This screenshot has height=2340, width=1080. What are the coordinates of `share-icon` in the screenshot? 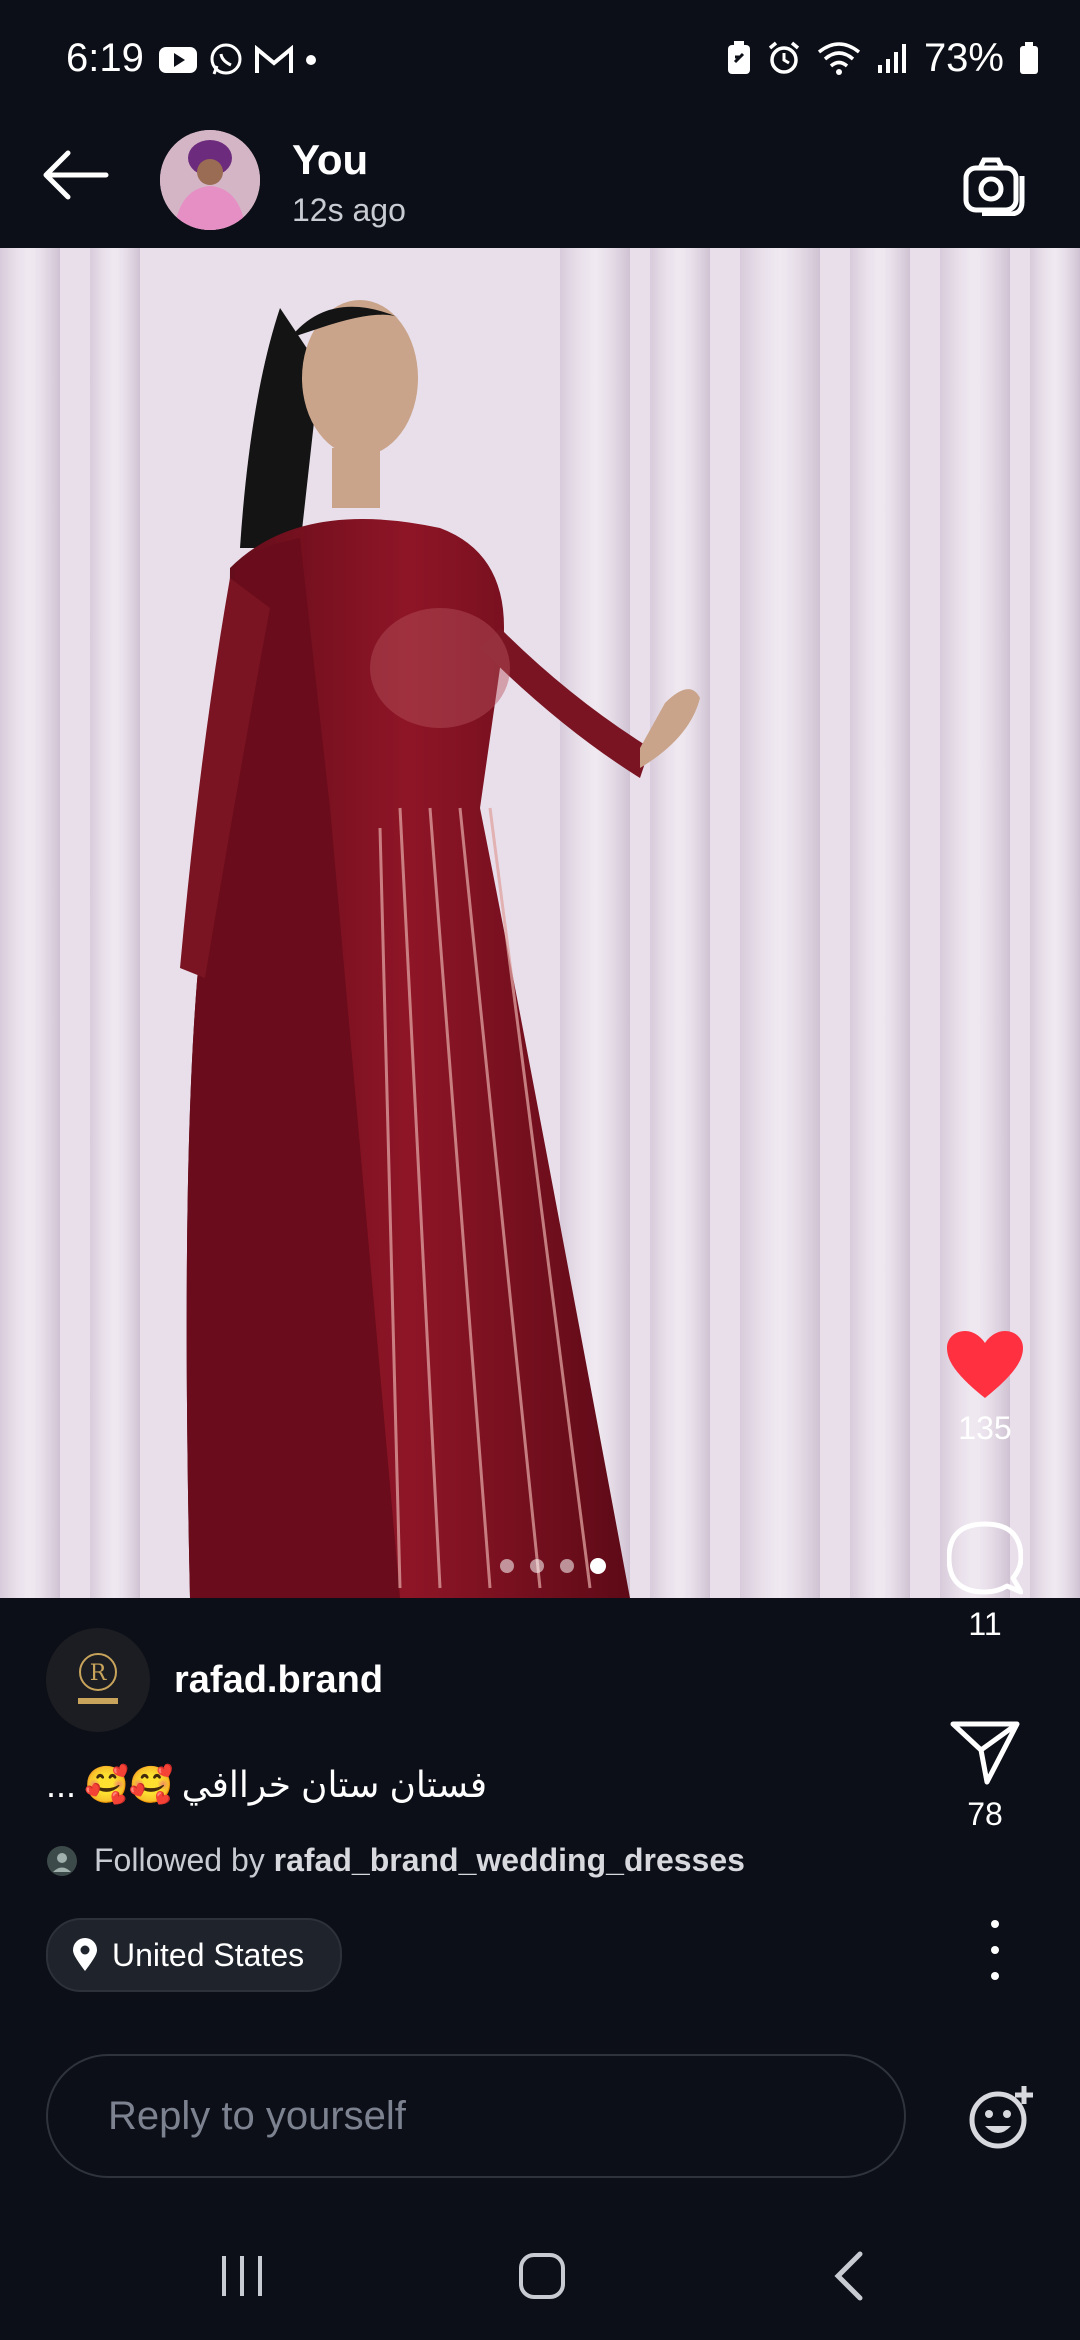 It's located at (985, 1752).